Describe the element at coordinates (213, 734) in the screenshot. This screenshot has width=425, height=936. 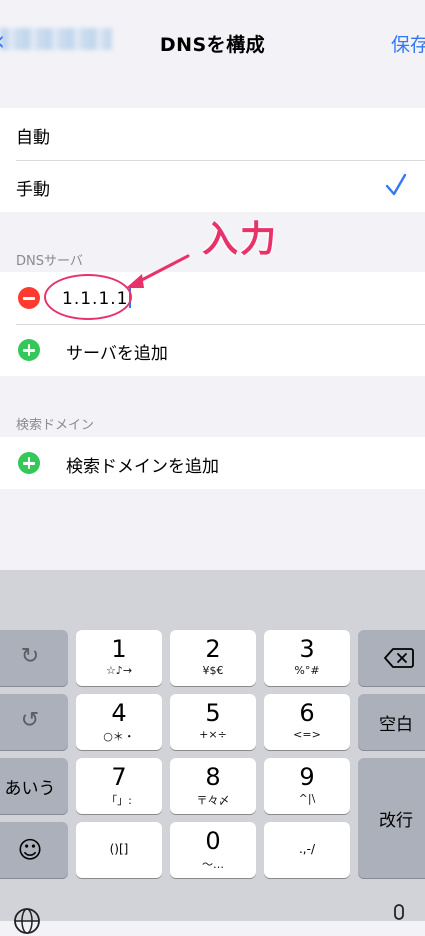
I see `key-sub: +×÷` at that location.